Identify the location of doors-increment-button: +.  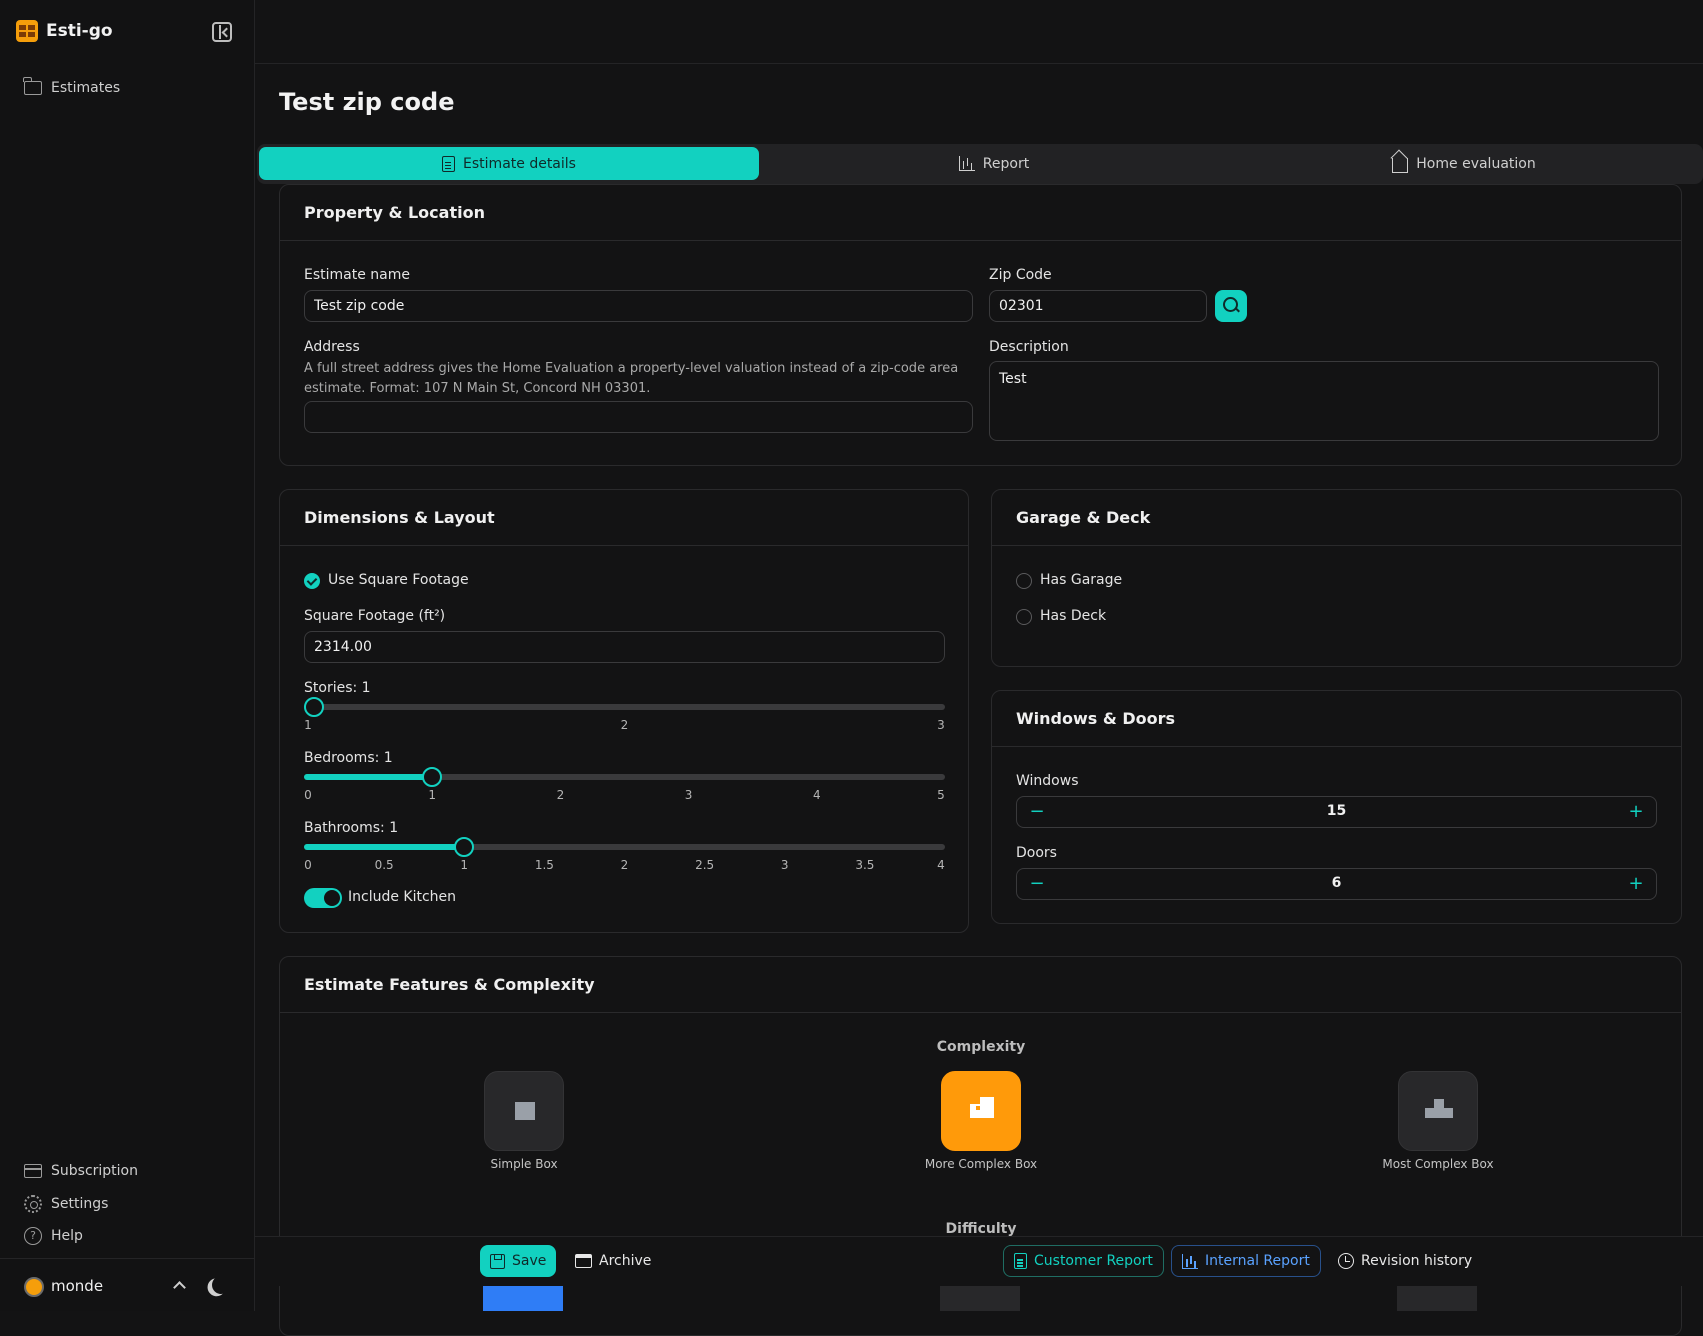
(1636, 885).